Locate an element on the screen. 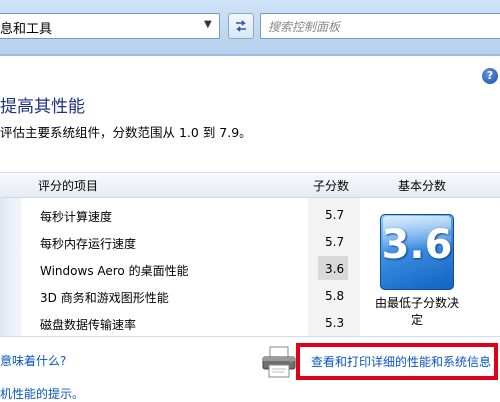 This screenshot has height=402, width=500. meaning-link: 意味着什么? is located at coordinates (33, 360).